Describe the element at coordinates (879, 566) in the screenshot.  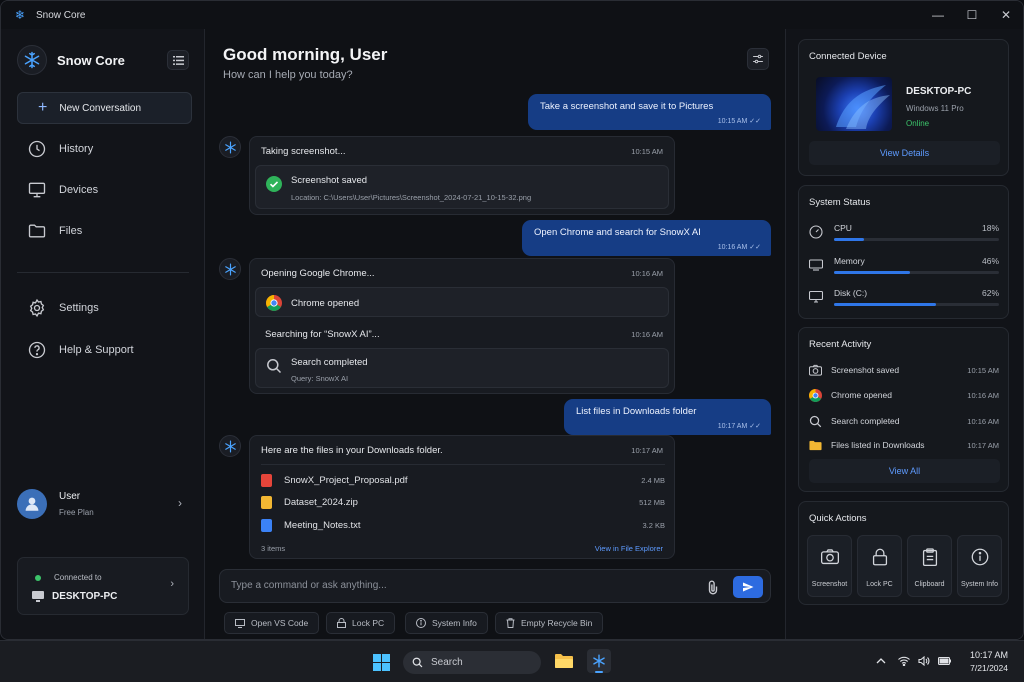
I see `quick-action-lock-pc: Lock PC` at that location.